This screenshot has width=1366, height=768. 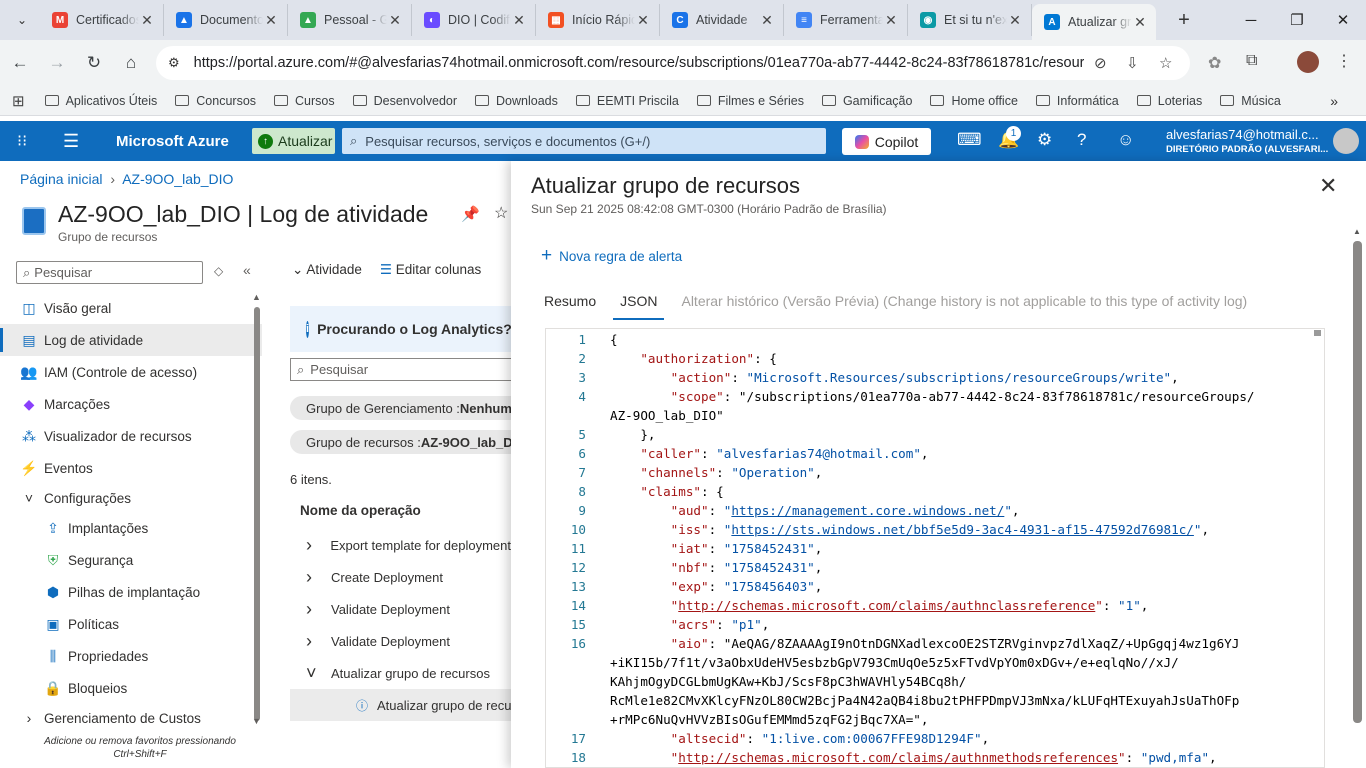 What do you see at coordinates (1346, 141) in the screenshot?
I see `account-avatar` at bounding box center [1346, 141].